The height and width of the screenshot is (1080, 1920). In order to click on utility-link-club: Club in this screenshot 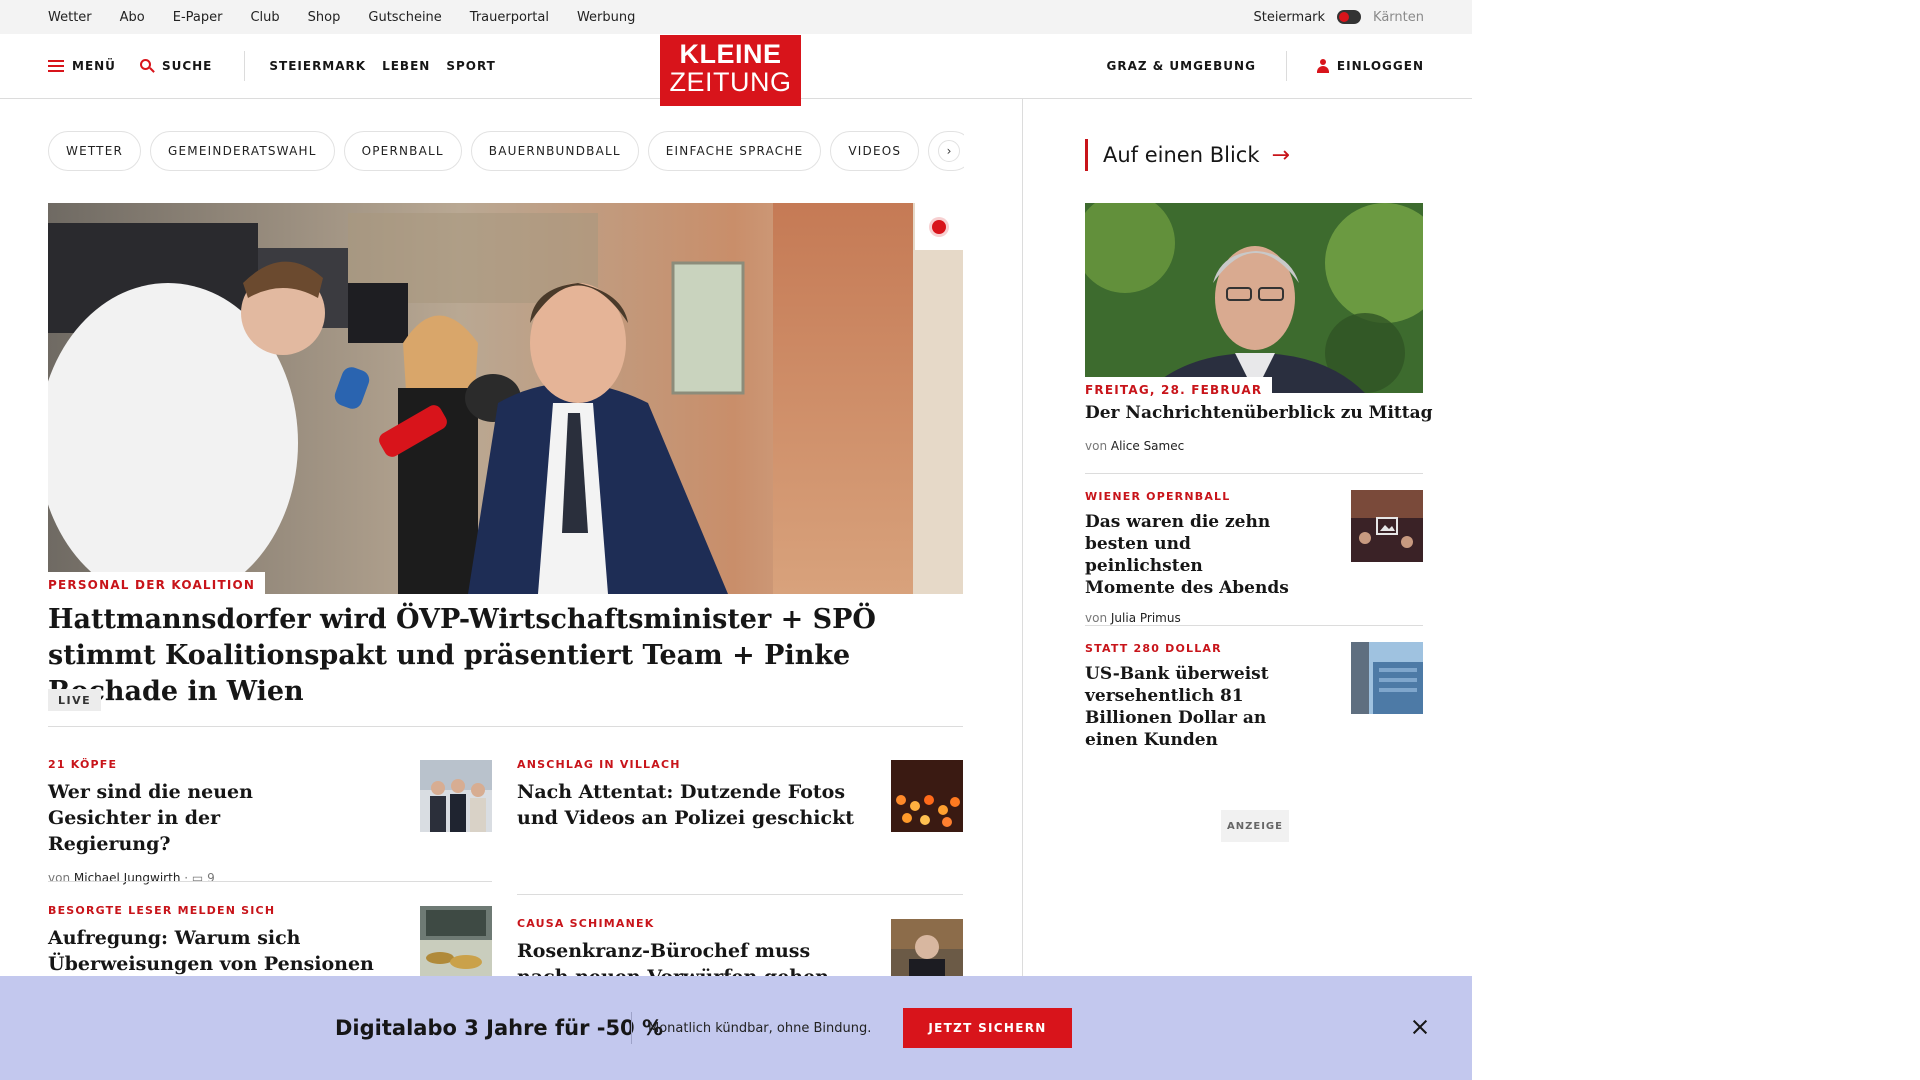, I will do `click(264, 17)`.